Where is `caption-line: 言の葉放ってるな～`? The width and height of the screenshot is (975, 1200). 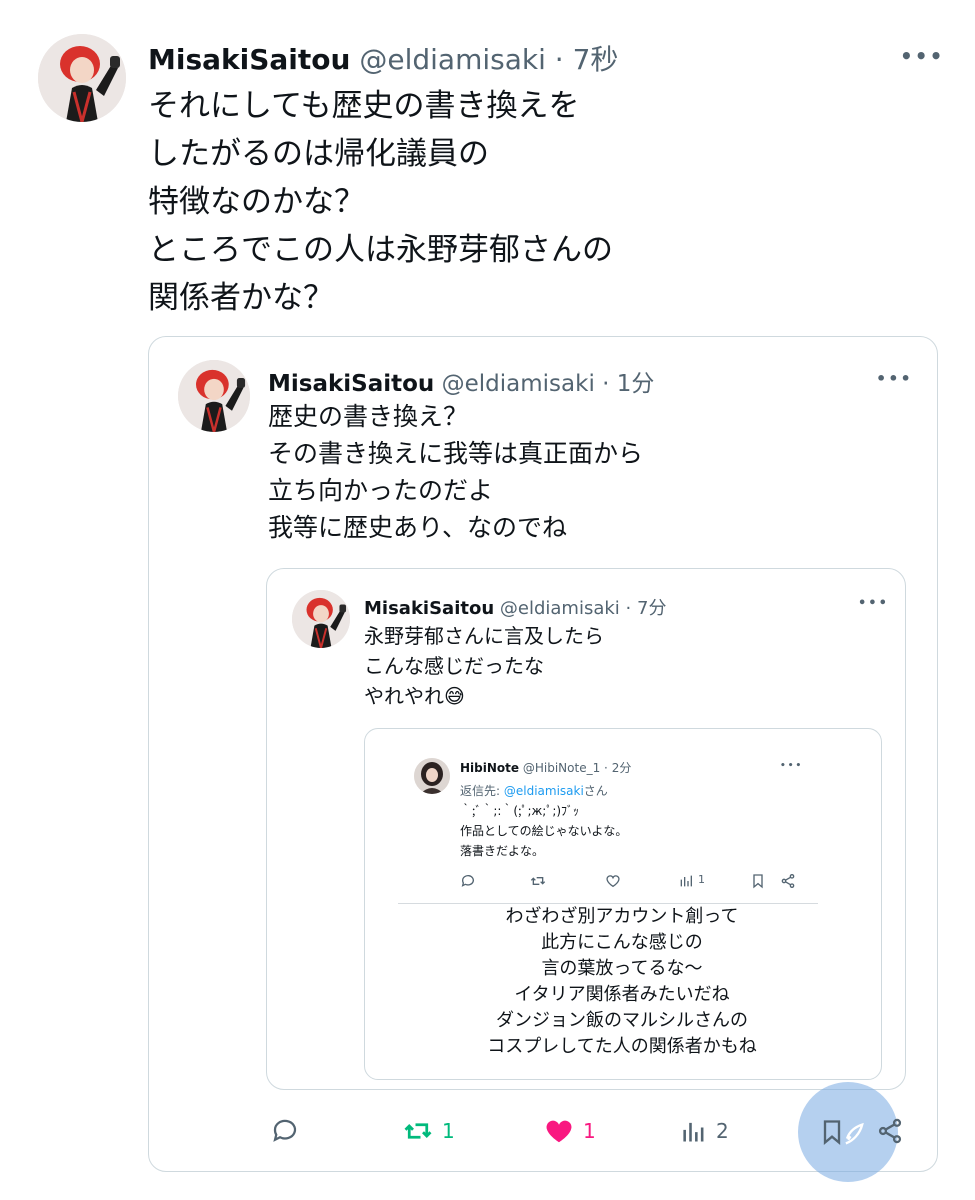 caption-line: 言の葉放ってるな～ is located at coordinates (622, 968).